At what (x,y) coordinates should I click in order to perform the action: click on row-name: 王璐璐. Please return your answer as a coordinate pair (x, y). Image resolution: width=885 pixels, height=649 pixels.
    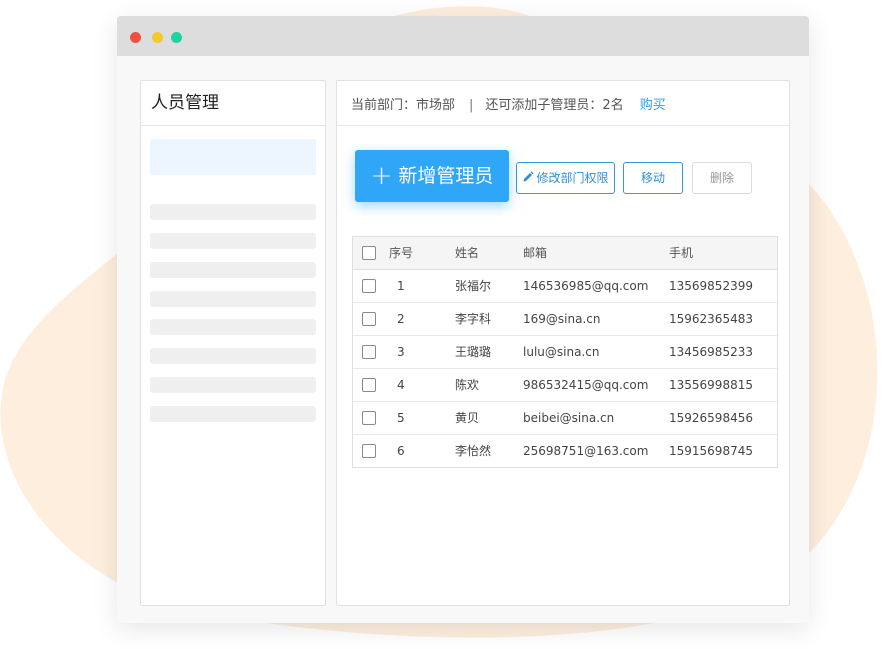
    Looking at the image, I should click on (473, 352).